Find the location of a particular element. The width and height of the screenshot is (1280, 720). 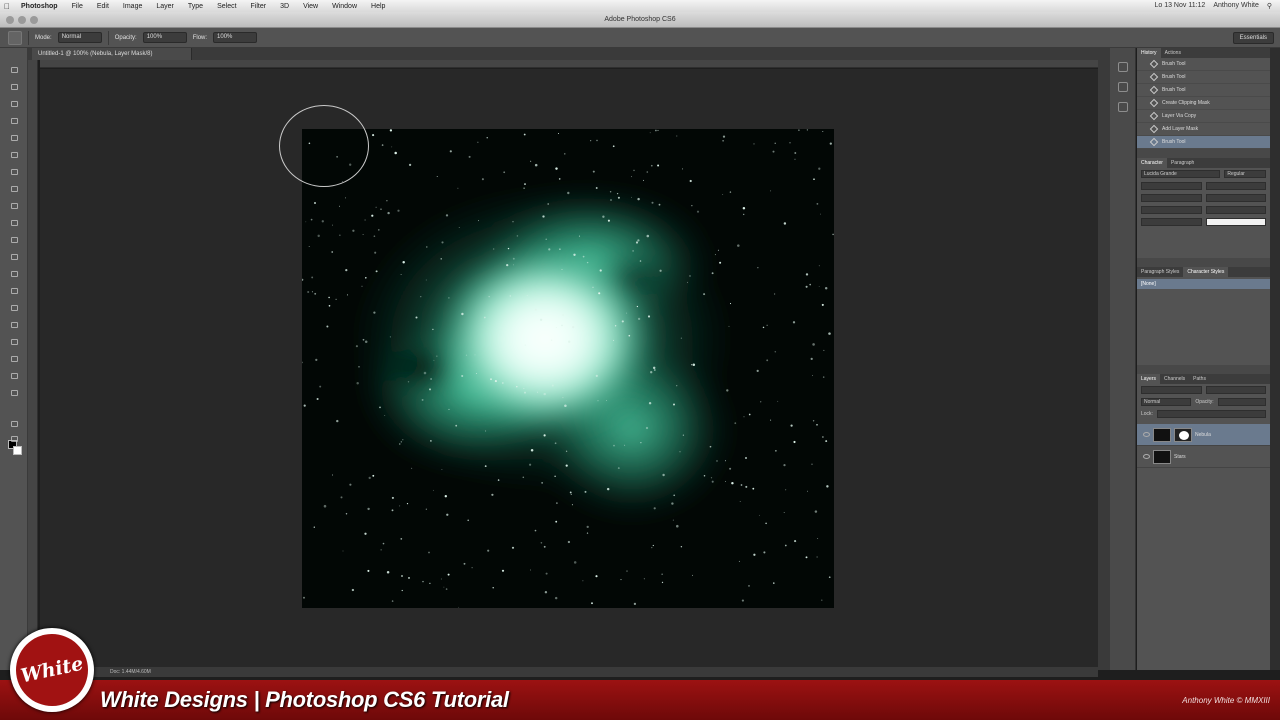

history-brush-tool-icon is located at coordinates (14, 222).